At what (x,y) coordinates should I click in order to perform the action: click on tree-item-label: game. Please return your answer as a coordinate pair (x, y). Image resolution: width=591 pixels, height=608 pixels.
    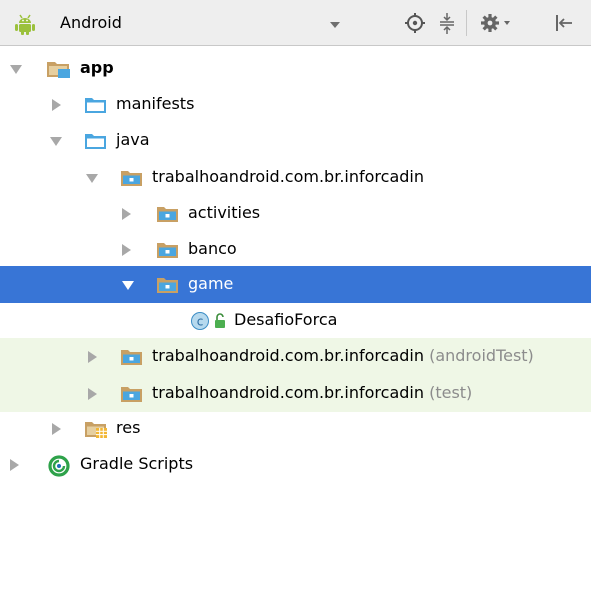
    Looking at the image, I should click on (211, 283).